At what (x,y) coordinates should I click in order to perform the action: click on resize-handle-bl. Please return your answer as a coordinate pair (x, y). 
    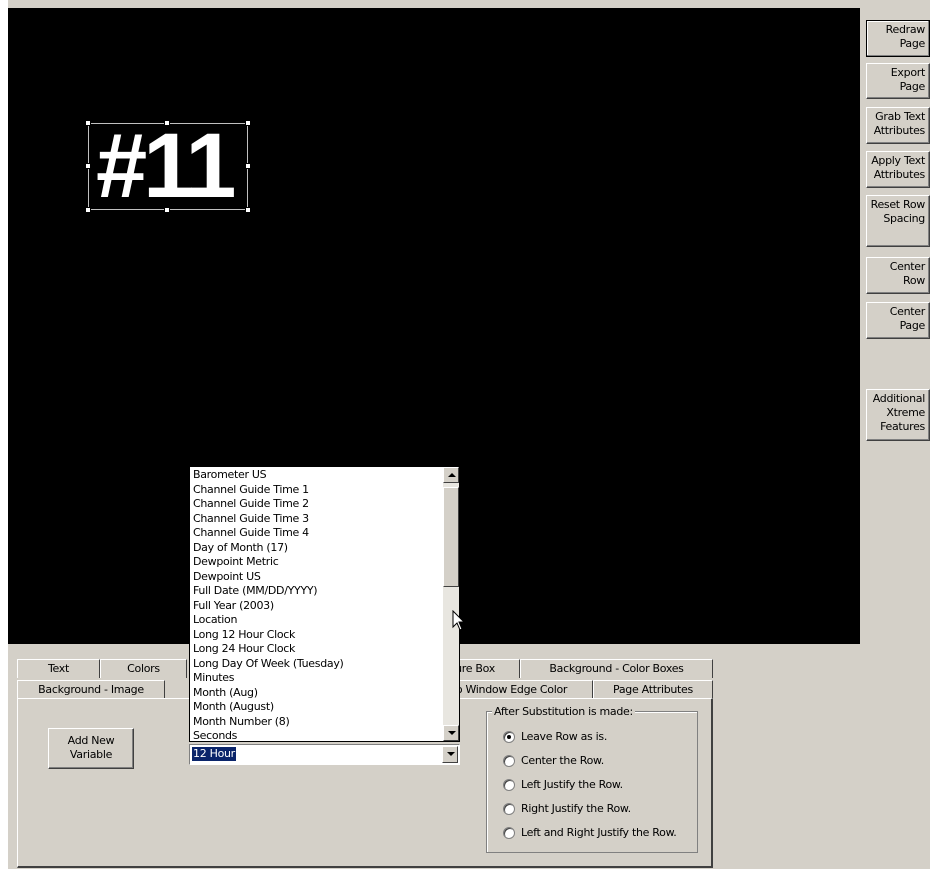
    Looking at the image, I should click on (88, 210).